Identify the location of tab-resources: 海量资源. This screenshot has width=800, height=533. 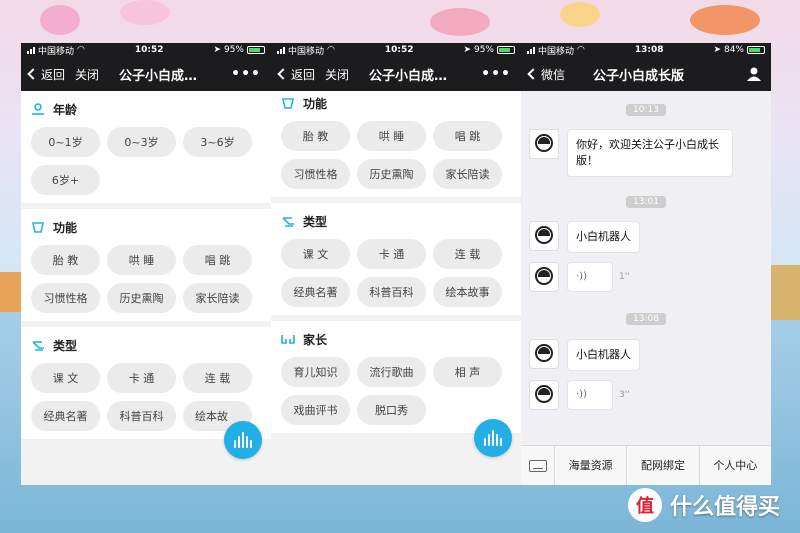
(591, 465).